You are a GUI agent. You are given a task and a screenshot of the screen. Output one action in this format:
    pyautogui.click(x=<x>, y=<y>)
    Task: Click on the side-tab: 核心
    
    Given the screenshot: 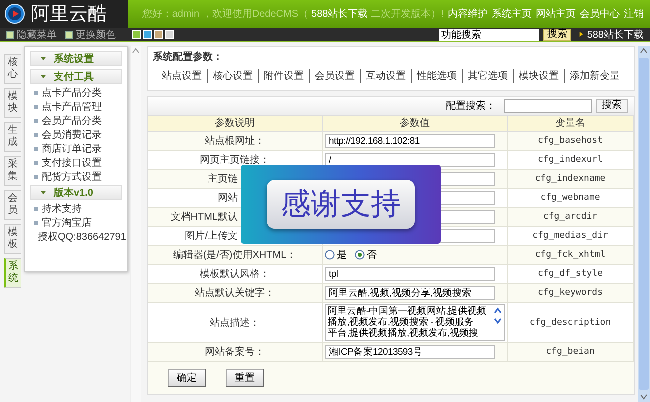 What is the action you would take?
    pyautogui.click(x=12, y=69)
    